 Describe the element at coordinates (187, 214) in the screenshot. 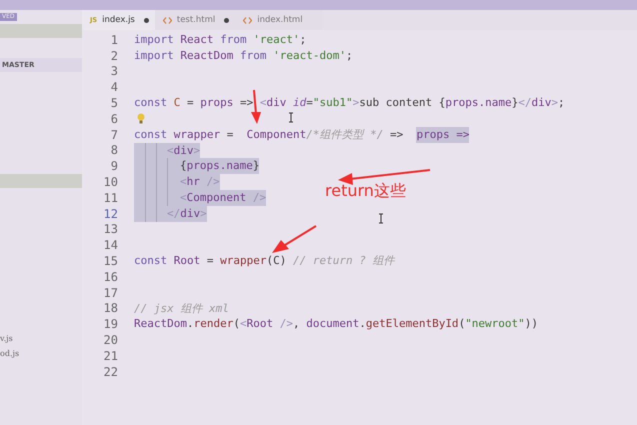

I see `code-line: </div>` at that location.